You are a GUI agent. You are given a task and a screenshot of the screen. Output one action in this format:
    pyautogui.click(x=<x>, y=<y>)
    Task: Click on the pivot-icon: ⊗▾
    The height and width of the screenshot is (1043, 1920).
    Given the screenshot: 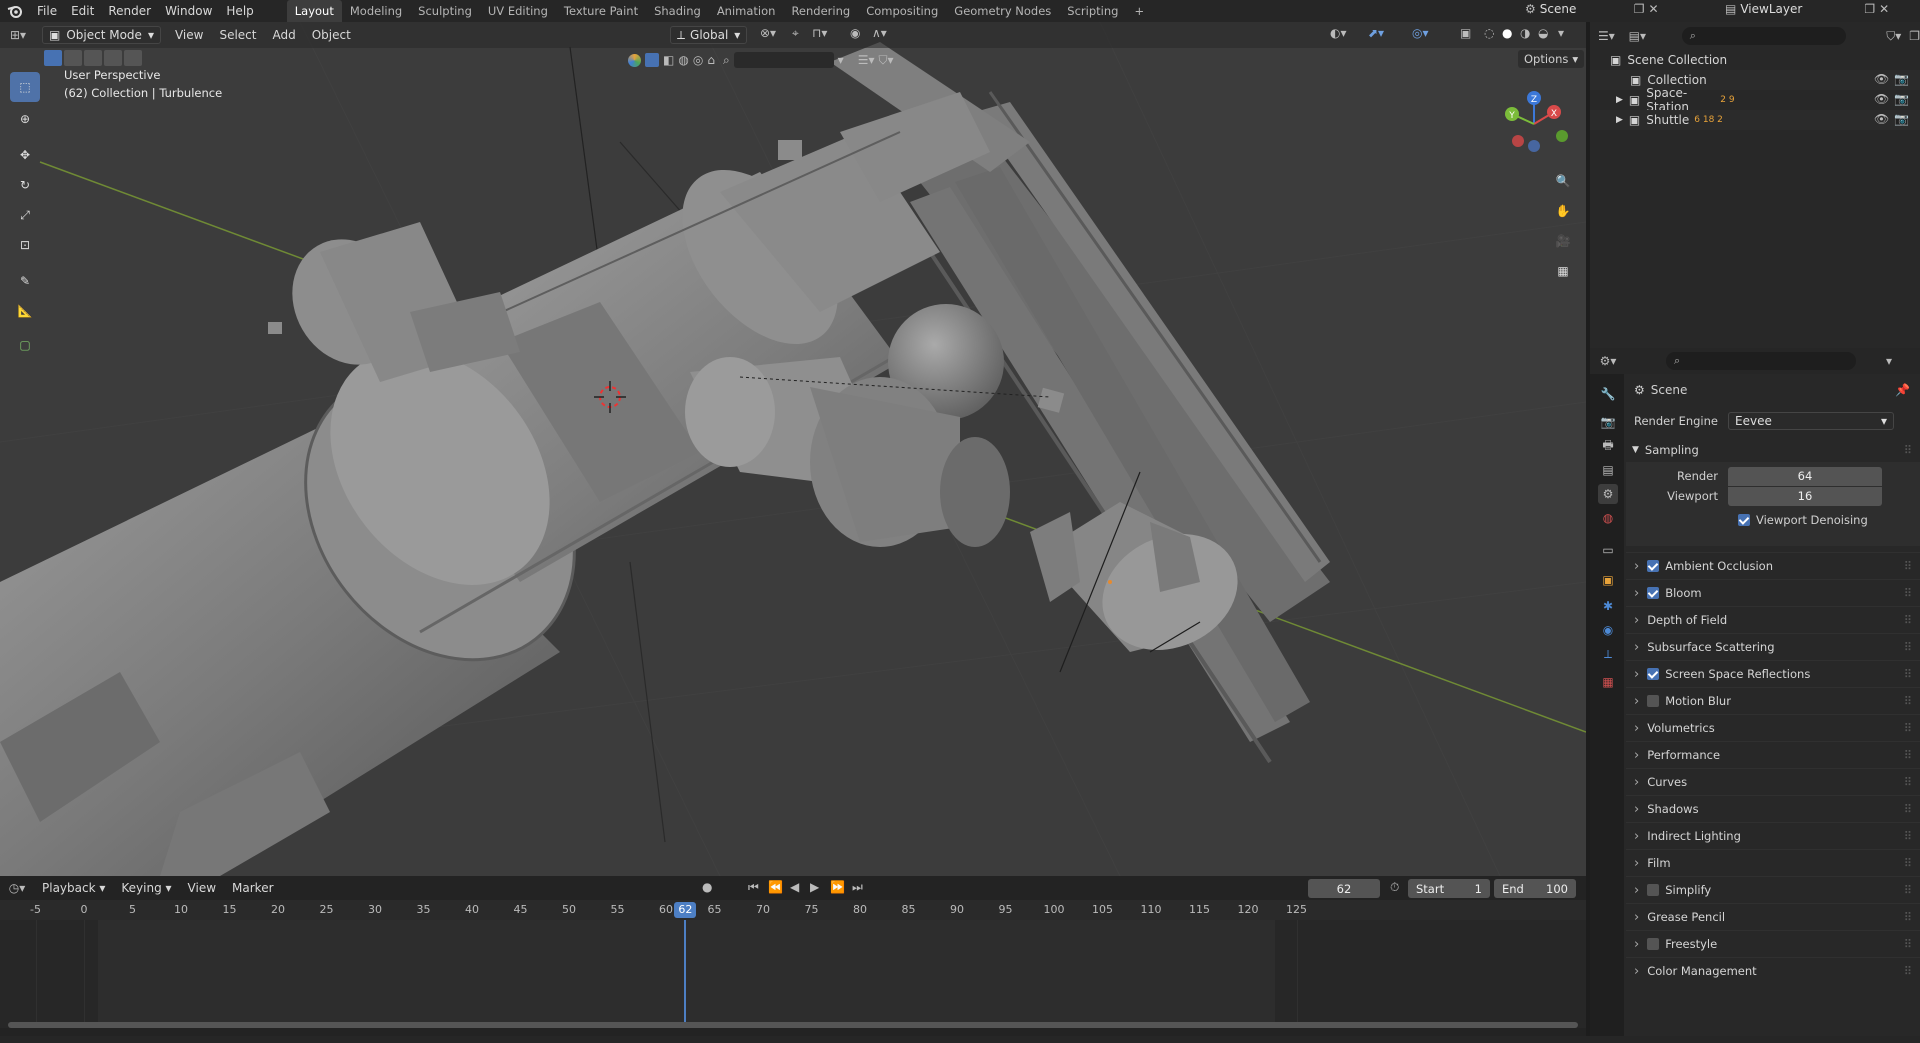 What is the action you would take?
    pyautogui.click(x=768, y=33)
    